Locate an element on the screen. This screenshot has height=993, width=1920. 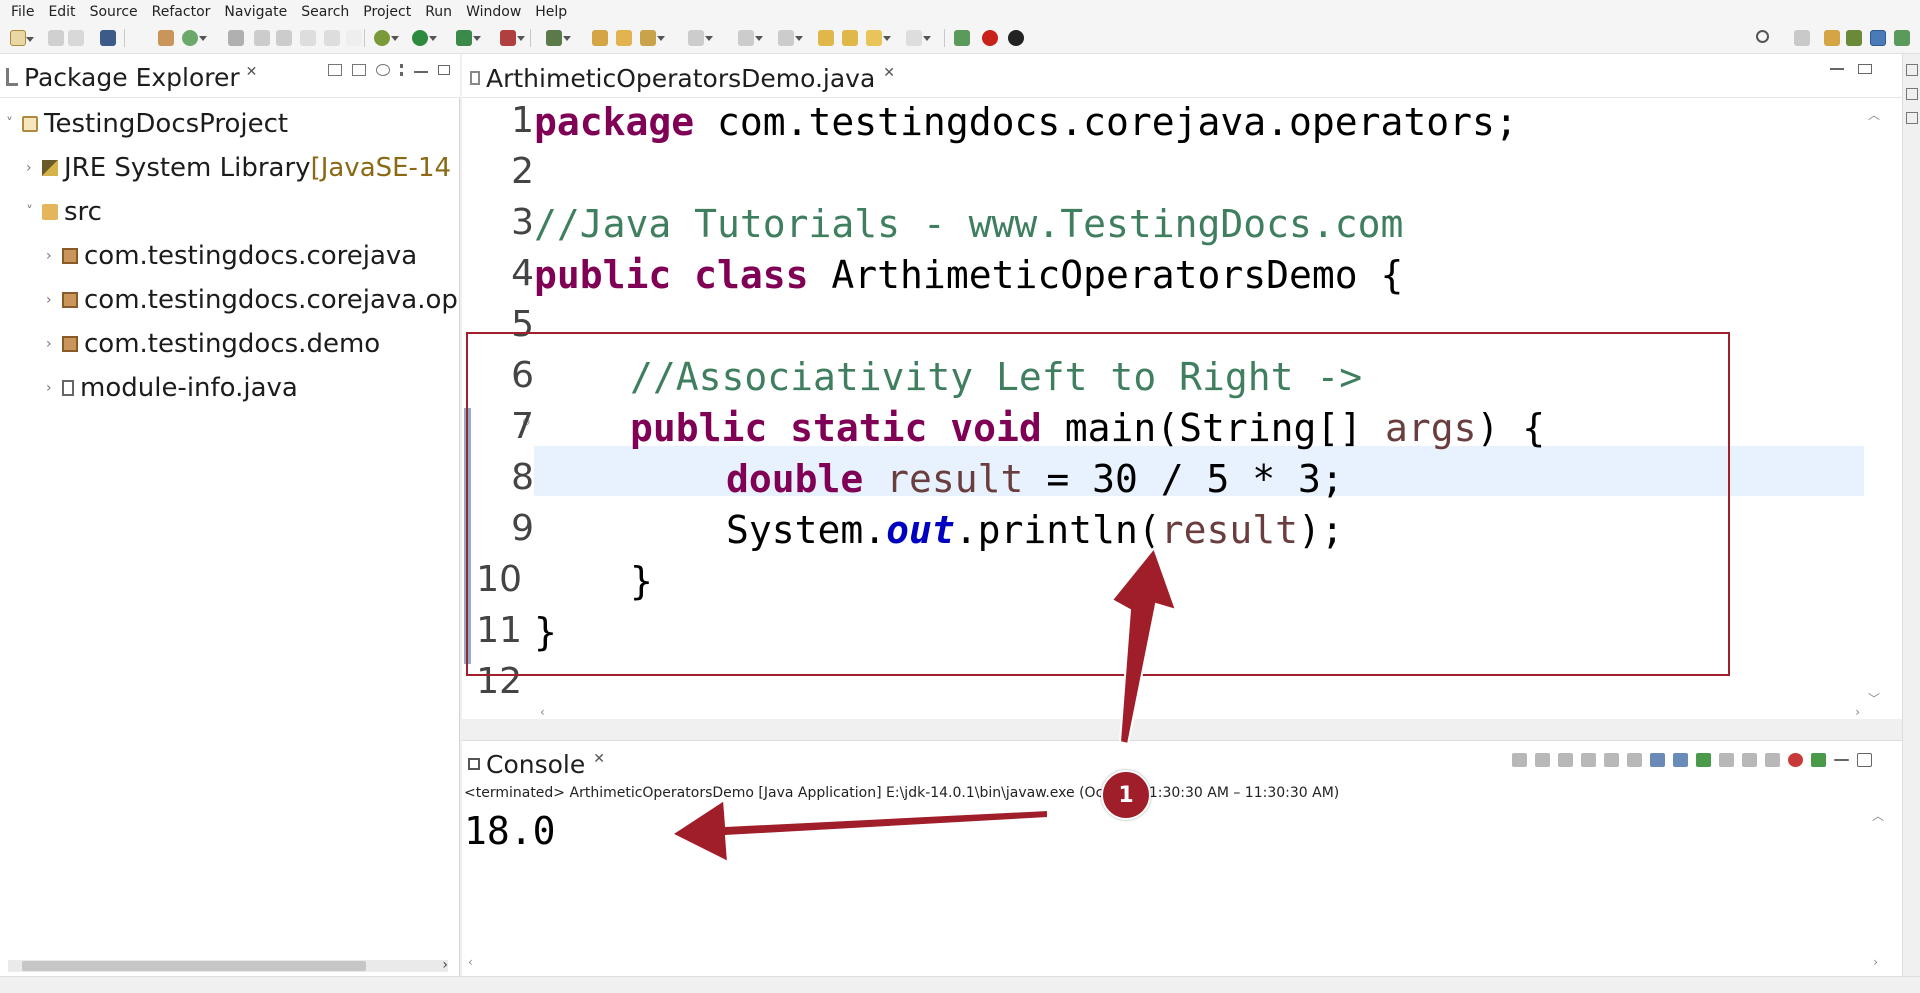
remove-all-icon is located at coordinates (1565, 760).